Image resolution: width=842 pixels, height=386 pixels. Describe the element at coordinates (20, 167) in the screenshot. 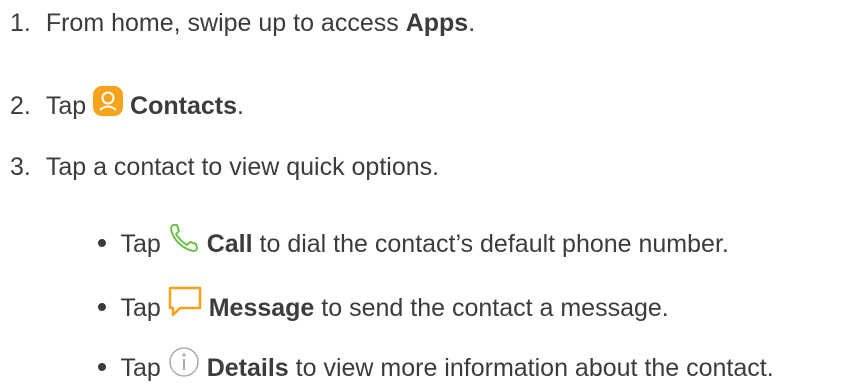

I see `step-number: 3.` at that location.